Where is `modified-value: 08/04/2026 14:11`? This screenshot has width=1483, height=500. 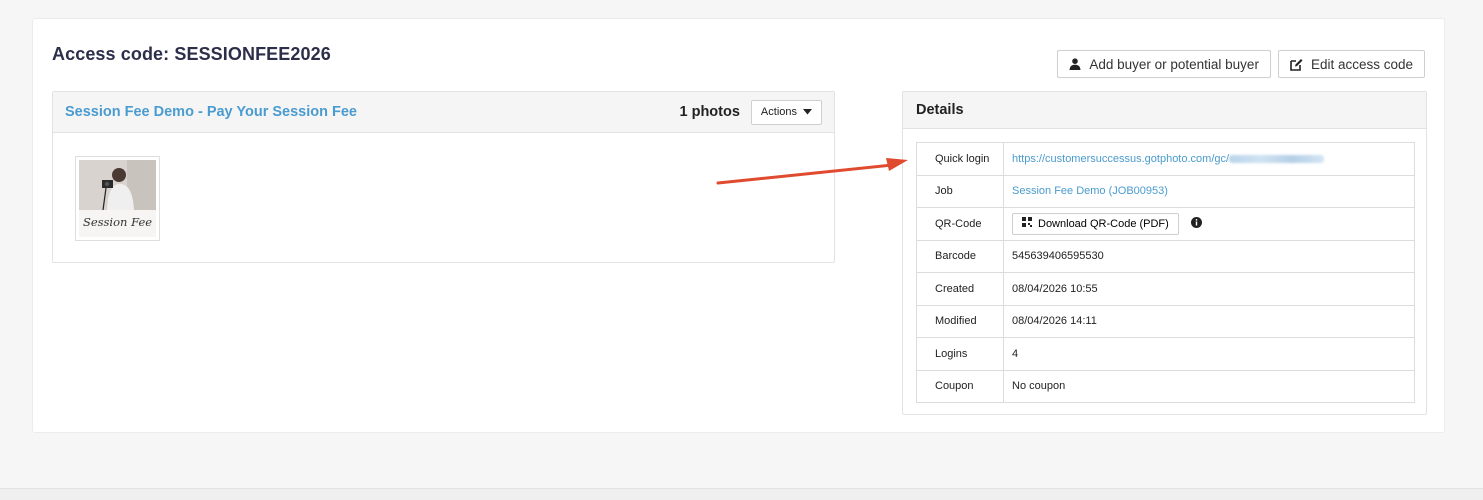 modified-value: 08/04/2026 14:11 is located at coordinates (1209, 321).